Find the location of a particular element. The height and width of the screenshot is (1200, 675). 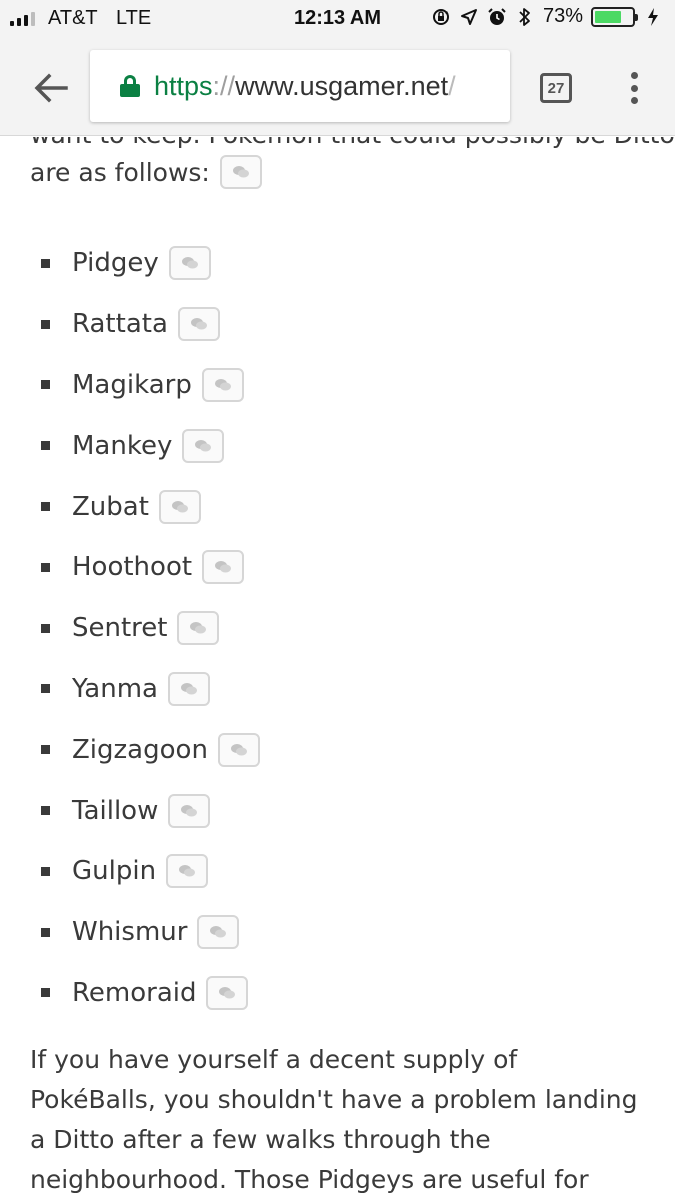

browser-toolbar: https://www.usgamer.net/ 27 is located at coordinates (337, 87).